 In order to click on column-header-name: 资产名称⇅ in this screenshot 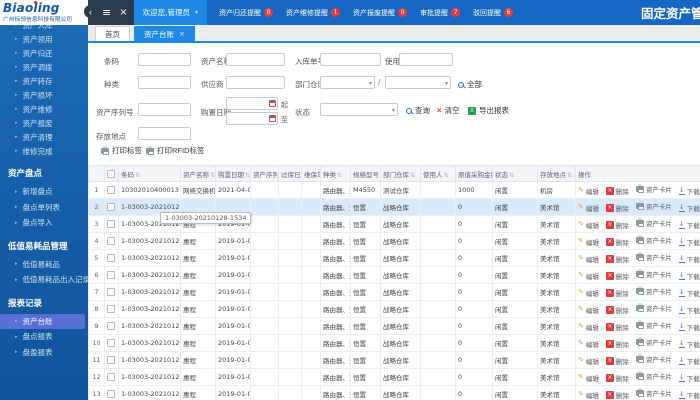, I will do `click(198, 173)`.